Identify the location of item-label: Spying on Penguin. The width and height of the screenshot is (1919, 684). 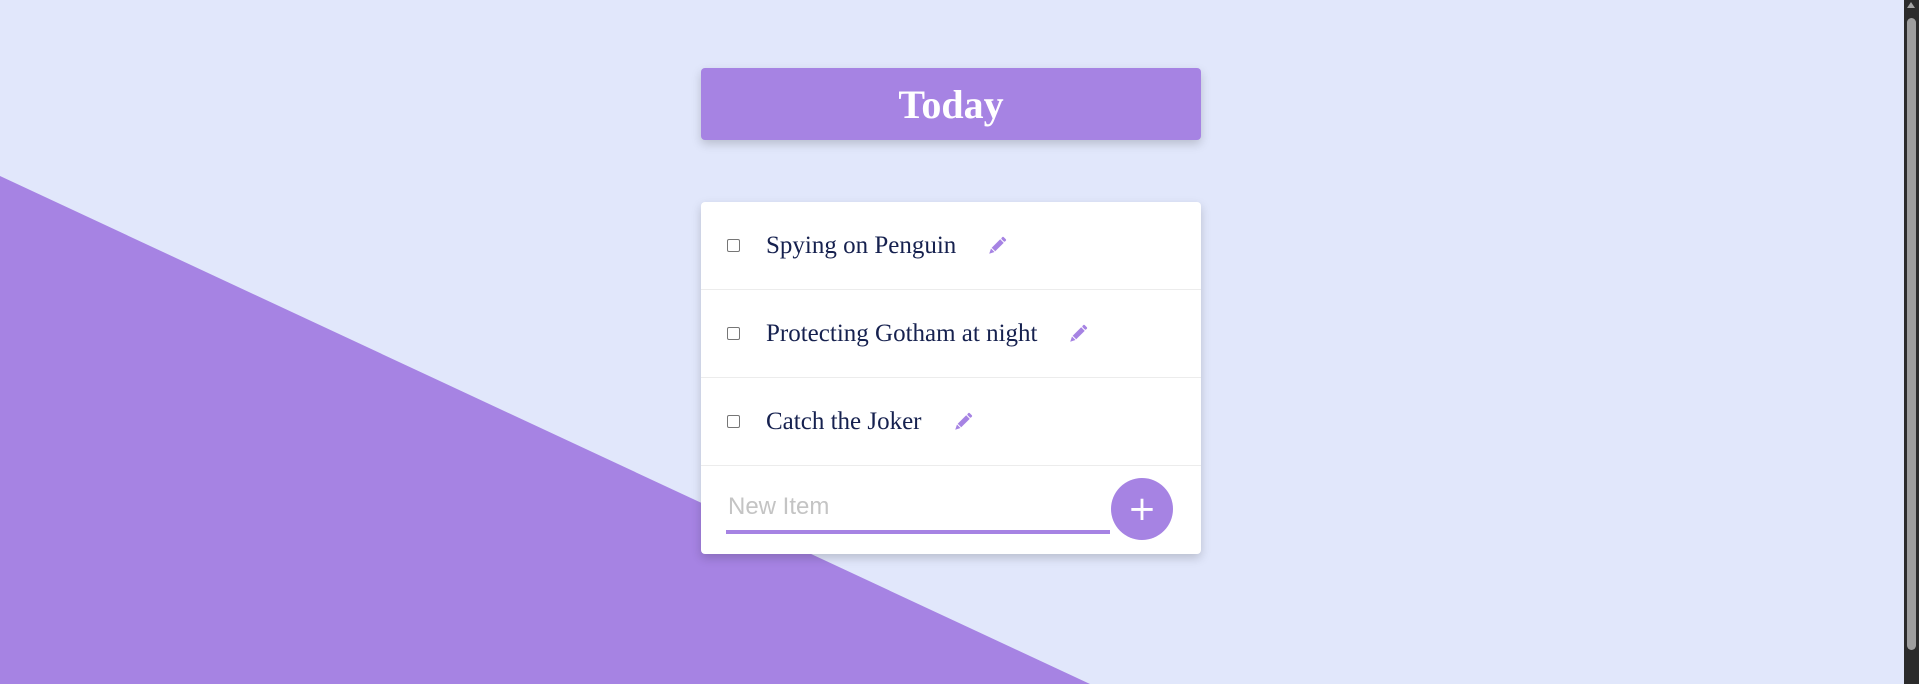
(861, 245).